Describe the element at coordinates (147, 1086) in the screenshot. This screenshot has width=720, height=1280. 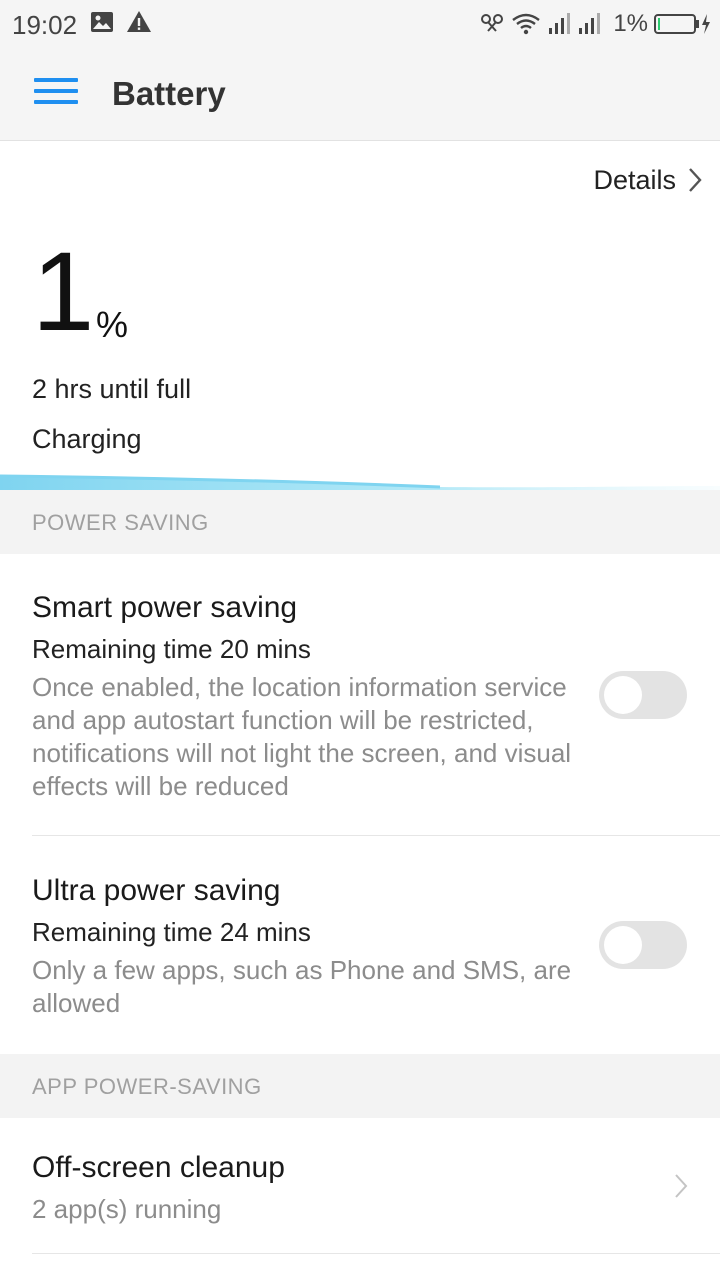
I see `section-app-power-saving-label: APP POWER-SAVING` at that location.